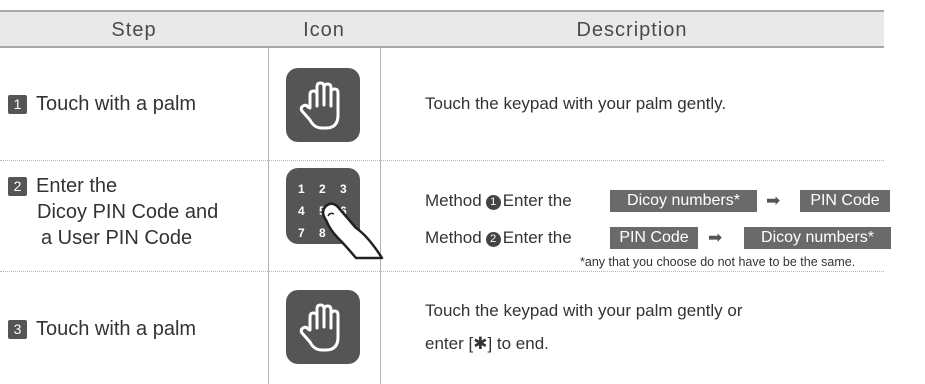  Describe the element at coordinates (352, 231) in the screenshot. I see `finger-icon` at that location.